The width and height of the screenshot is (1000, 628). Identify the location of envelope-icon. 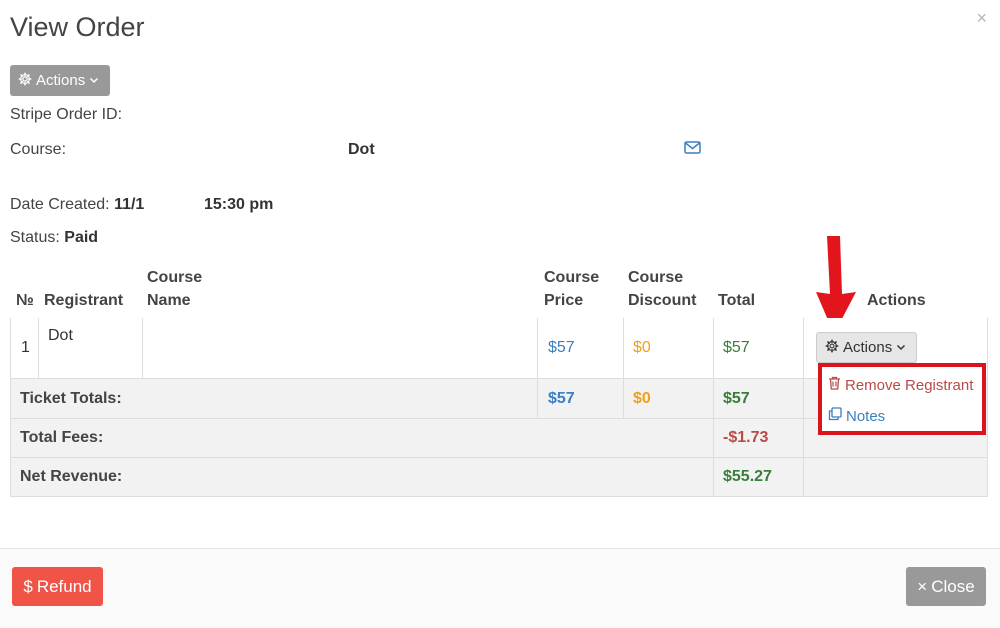
(692, 150).